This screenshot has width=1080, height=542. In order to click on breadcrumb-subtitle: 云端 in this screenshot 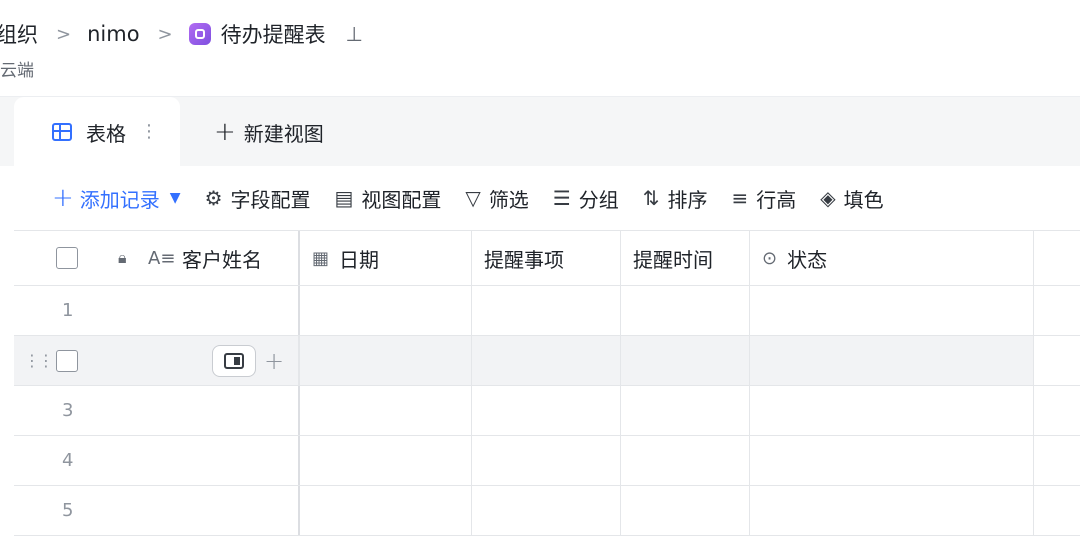, I will do `click(17, 71)`.